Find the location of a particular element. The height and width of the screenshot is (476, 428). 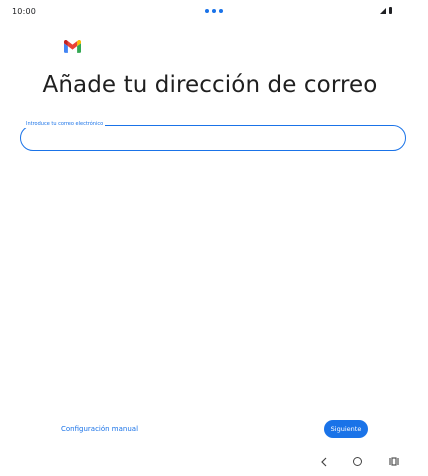

status-icons is located at coordinates (386, 10).